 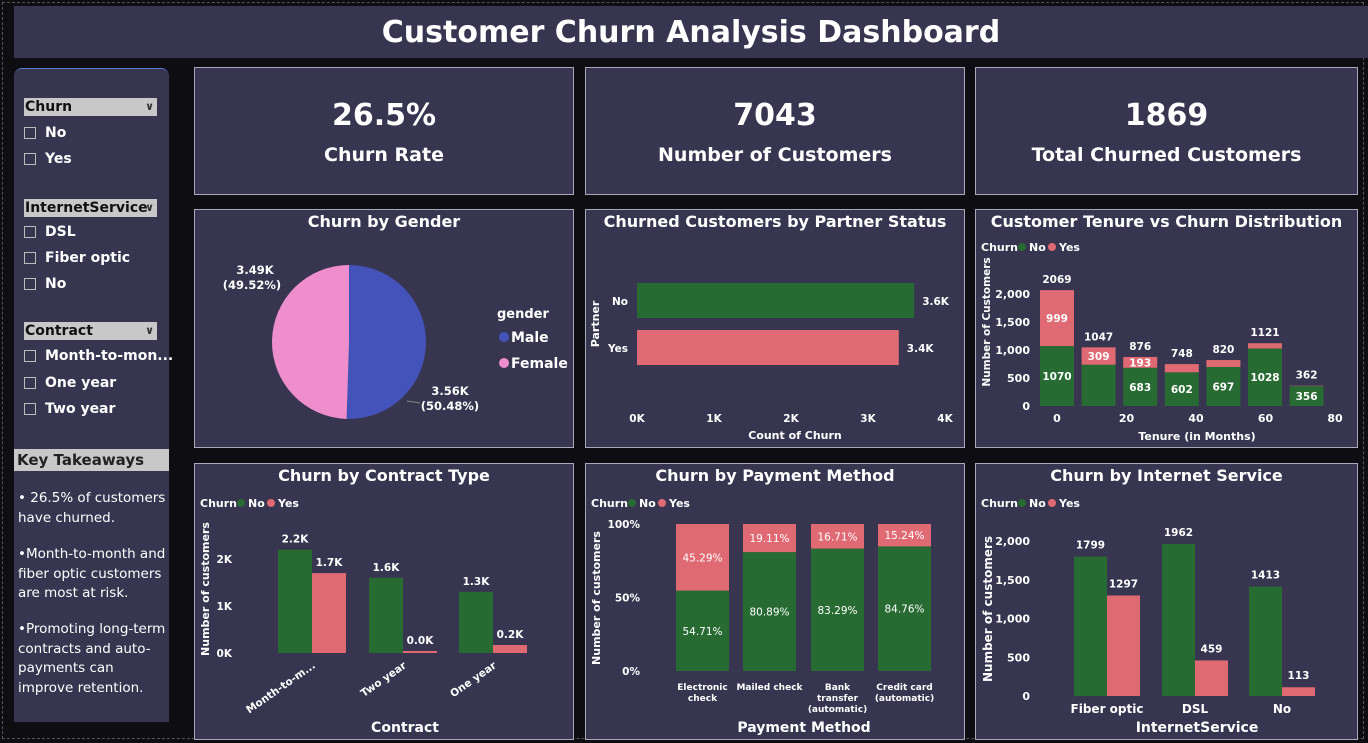 What do you see at coordinates (1178, 619) in the screenshot?
I see `internet-bar-no` at bounding box center [1178, 619].